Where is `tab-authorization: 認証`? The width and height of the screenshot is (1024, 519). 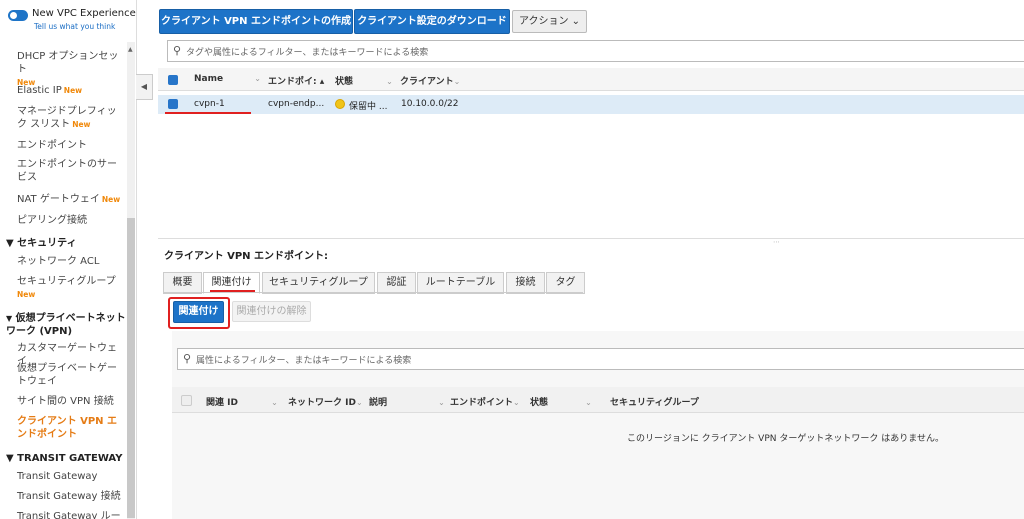 tab-authorization: 認証 is located at coordinates (396, 283).